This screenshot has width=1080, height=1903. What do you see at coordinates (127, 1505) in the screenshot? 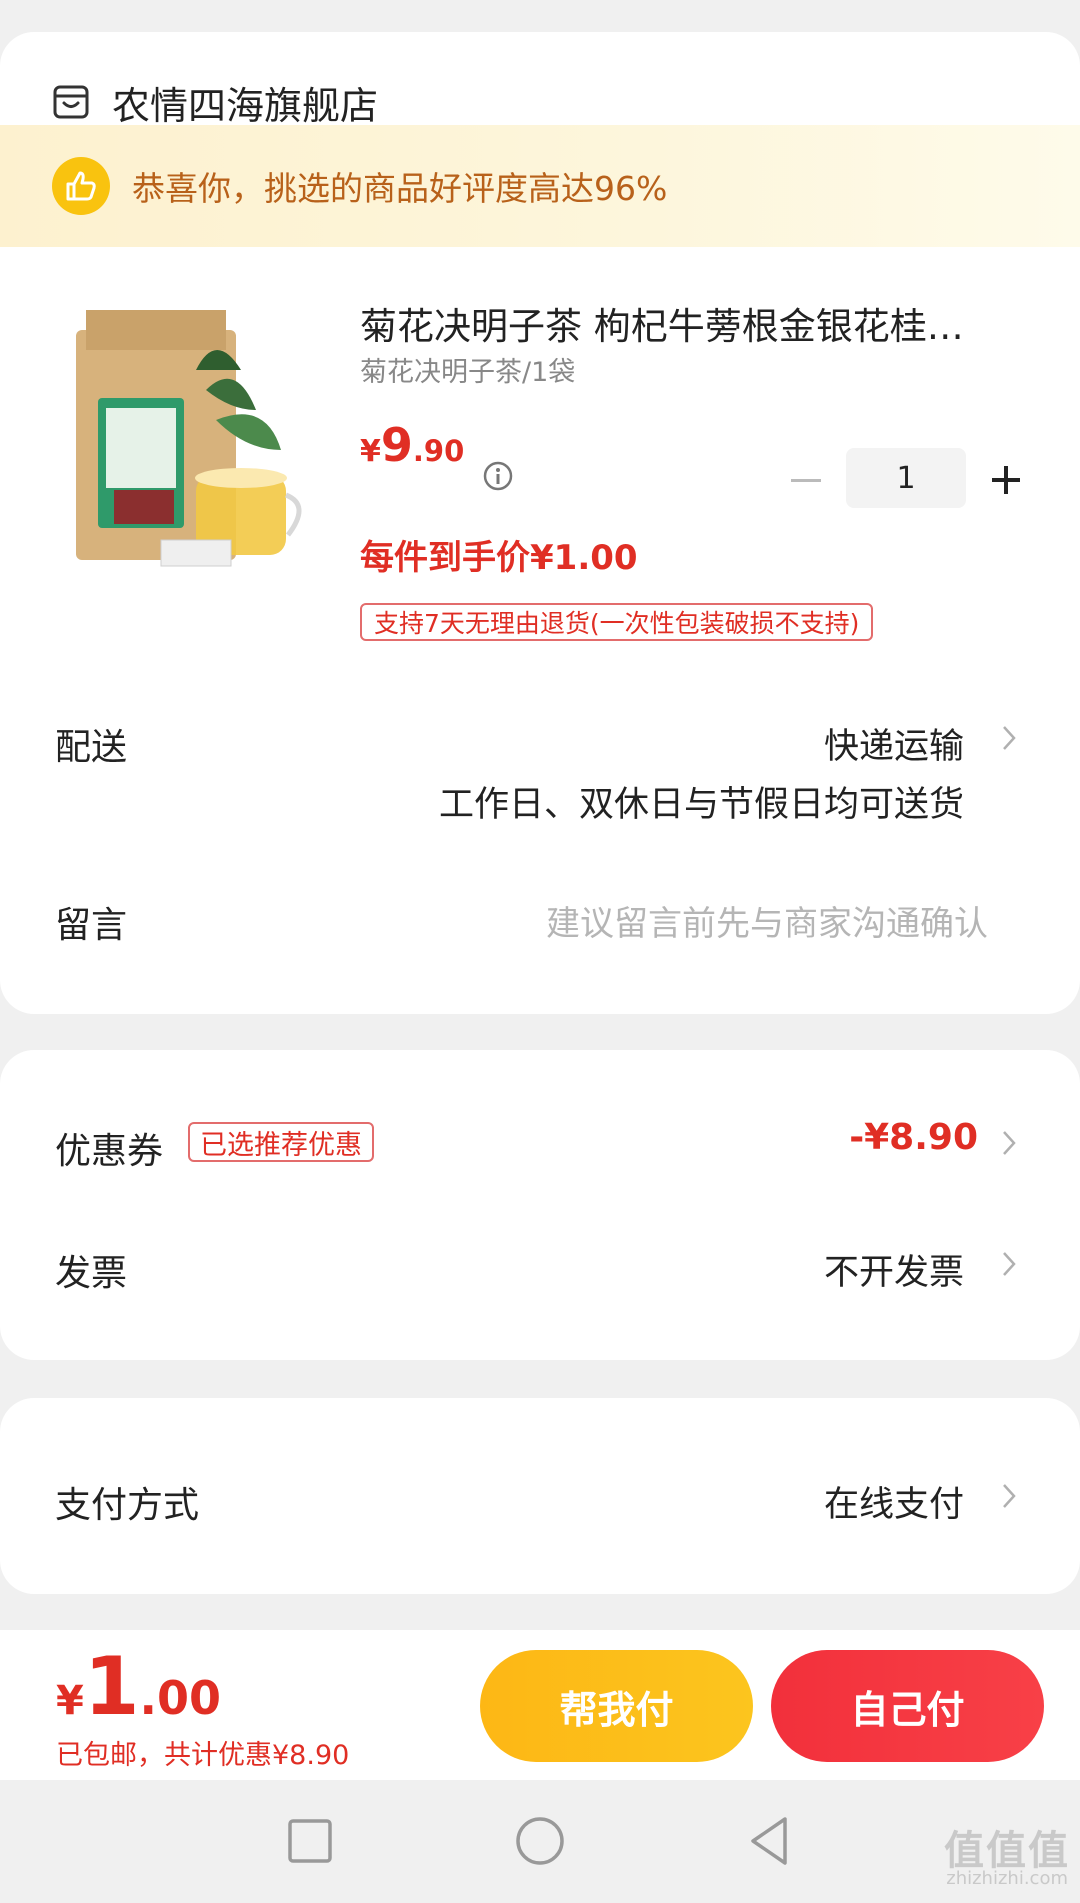
I see `payment-label: 支付方式` at bounding box center [127, 1505].